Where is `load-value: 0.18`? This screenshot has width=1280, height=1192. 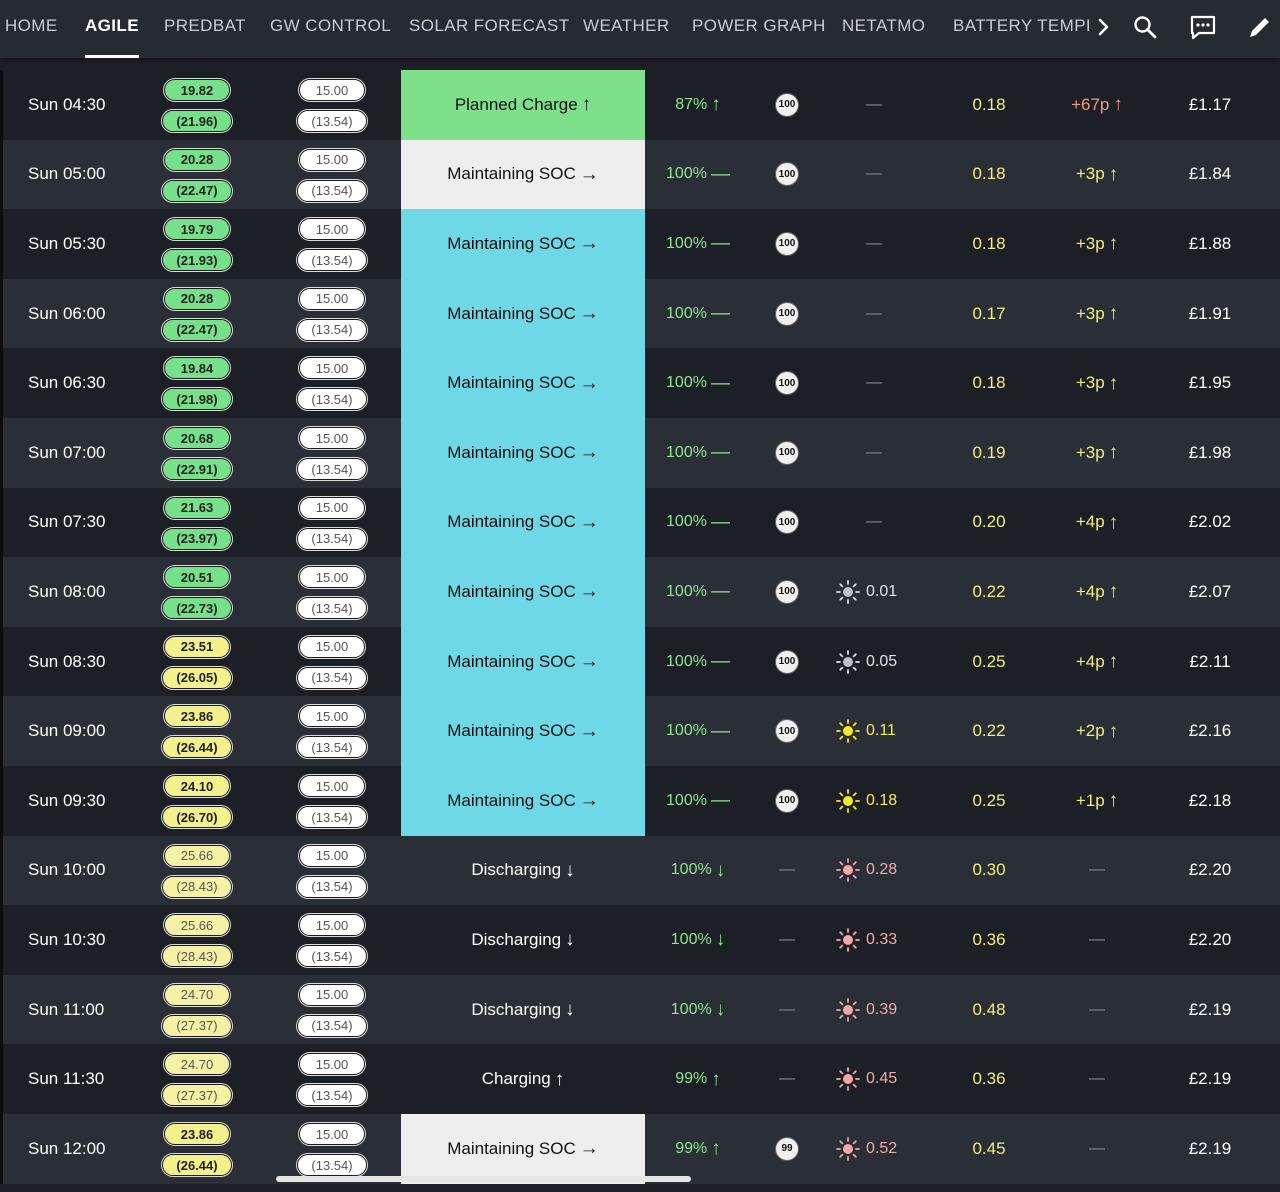 load-value: 0.18 is located at coordinates (989, 383).